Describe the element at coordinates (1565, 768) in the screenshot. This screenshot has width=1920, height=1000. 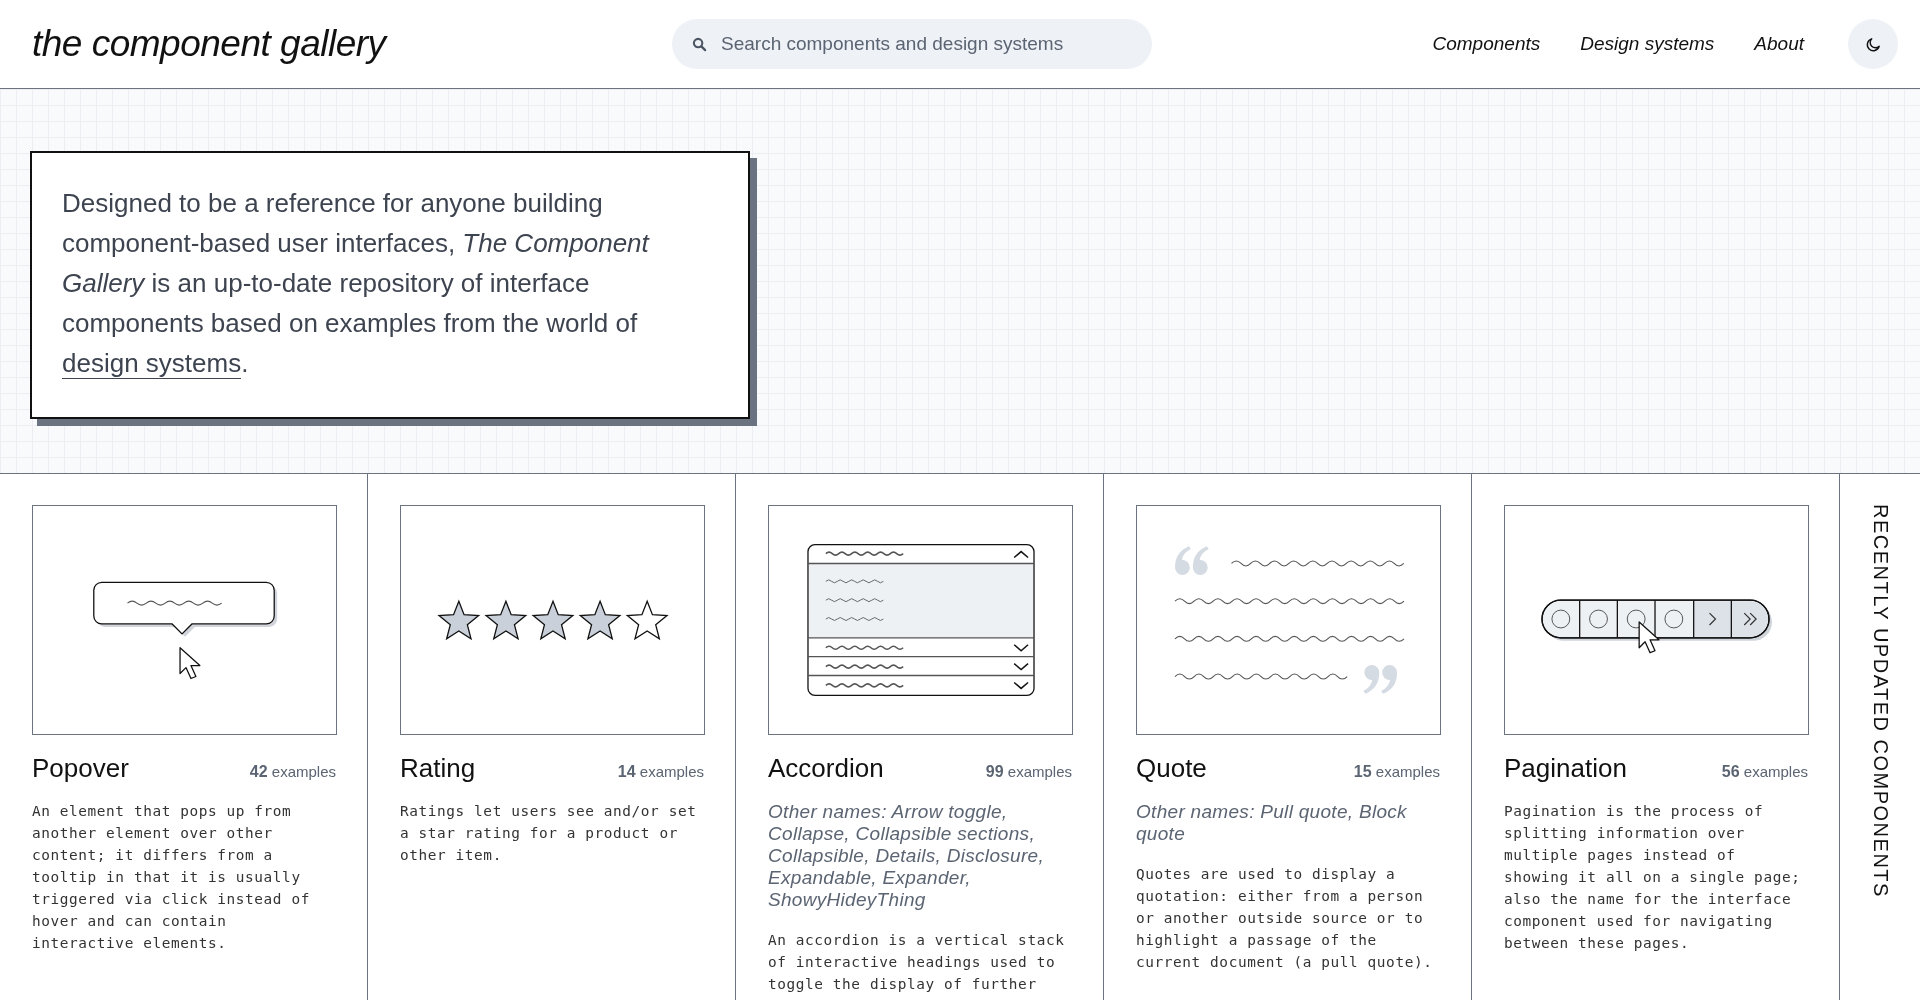
I see `component-title: Pagination` at that location.